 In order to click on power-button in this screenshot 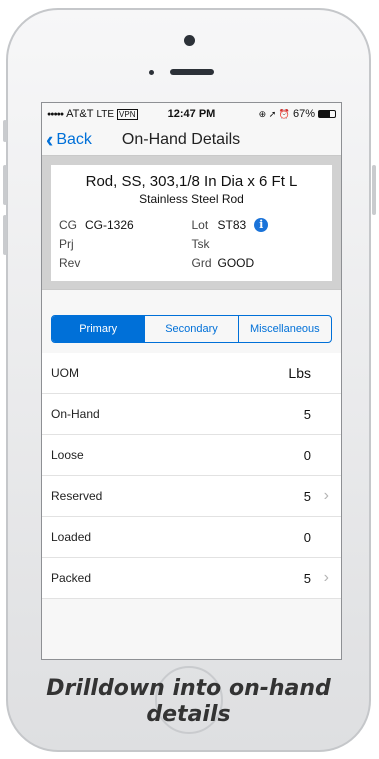, I will do `click(374, 190)`.